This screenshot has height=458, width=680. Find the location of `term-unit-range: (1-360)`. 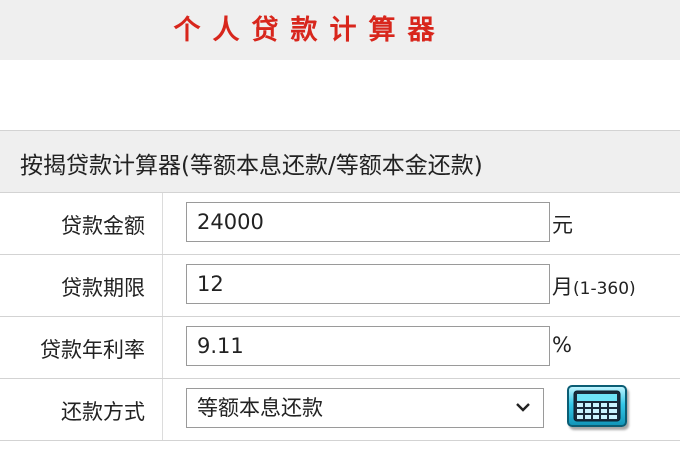

term-unit-range: (1-360) is located at coordinates (604, 289).